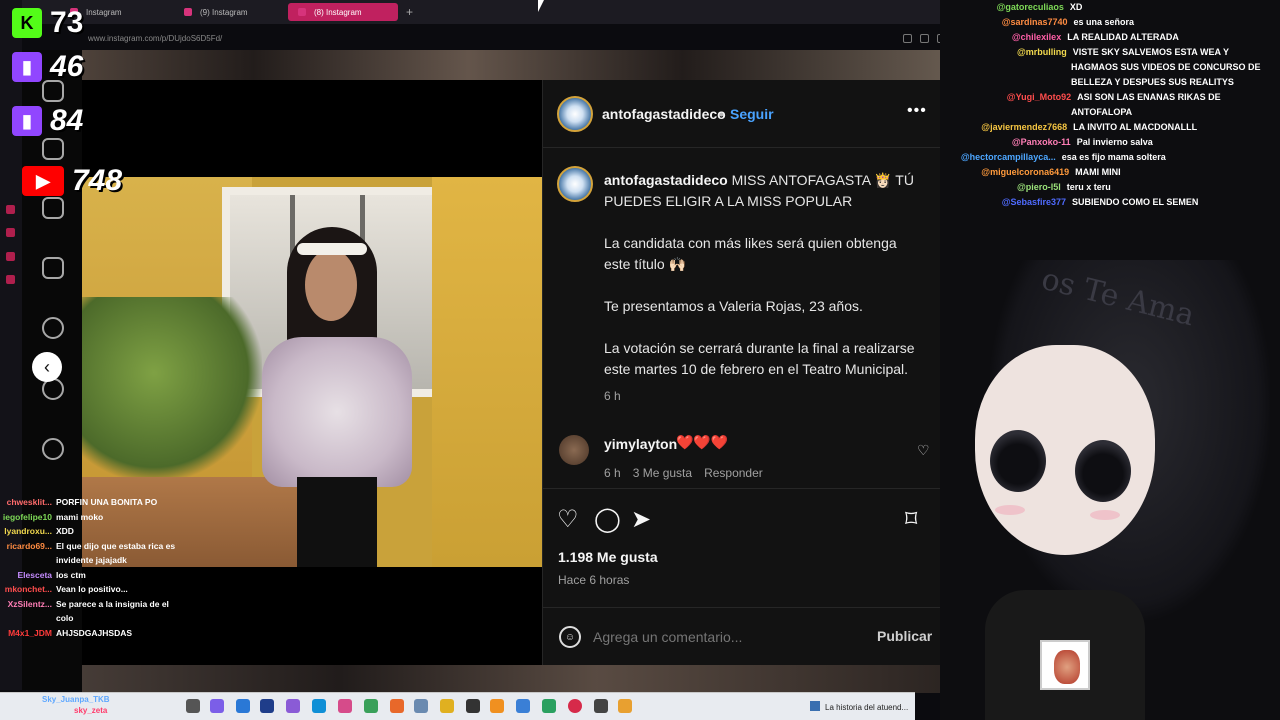 Image resolution: width=1280 pixels, height=720 pixels. What do you see at coordinates (1035, 22) in the screenshot?
I see `chat-username: @sardinas7740` at bounding box center [1035, 22].